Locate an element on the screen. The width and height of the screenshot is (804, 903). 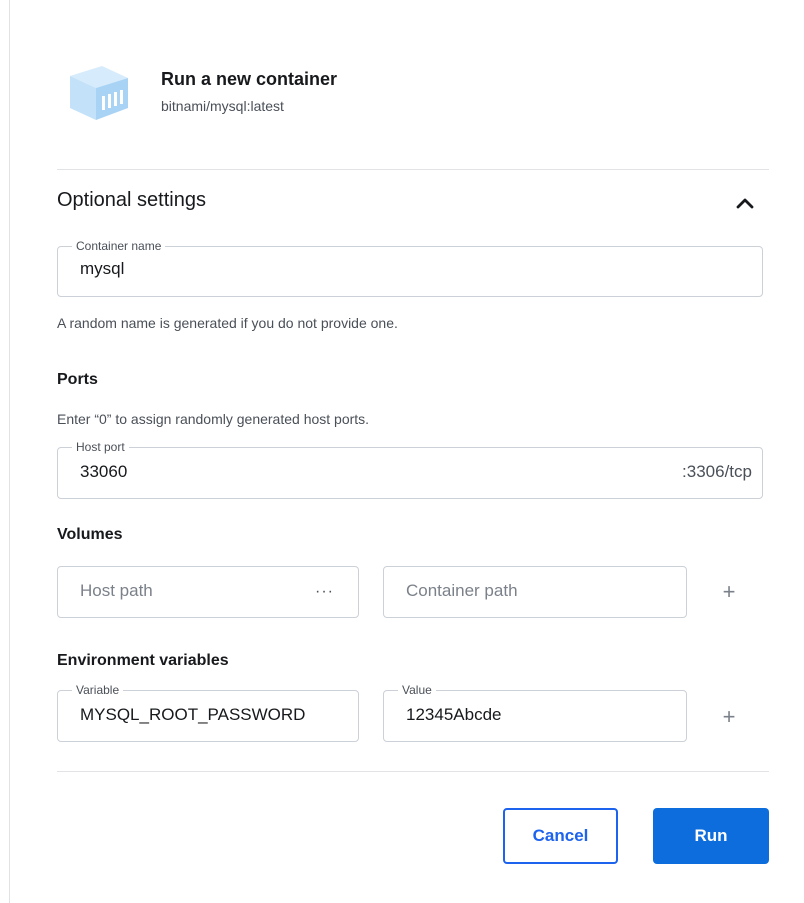
container-name-input: mysql is located at coordinates (102, 269).